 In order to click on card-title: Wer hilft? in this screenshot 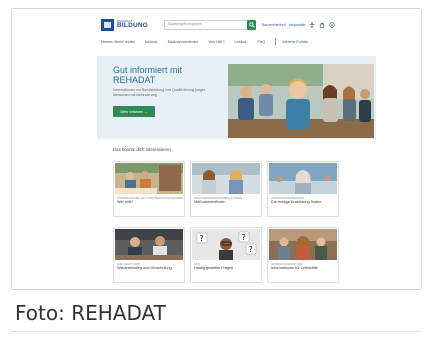, I will do `click(125, 202)`.